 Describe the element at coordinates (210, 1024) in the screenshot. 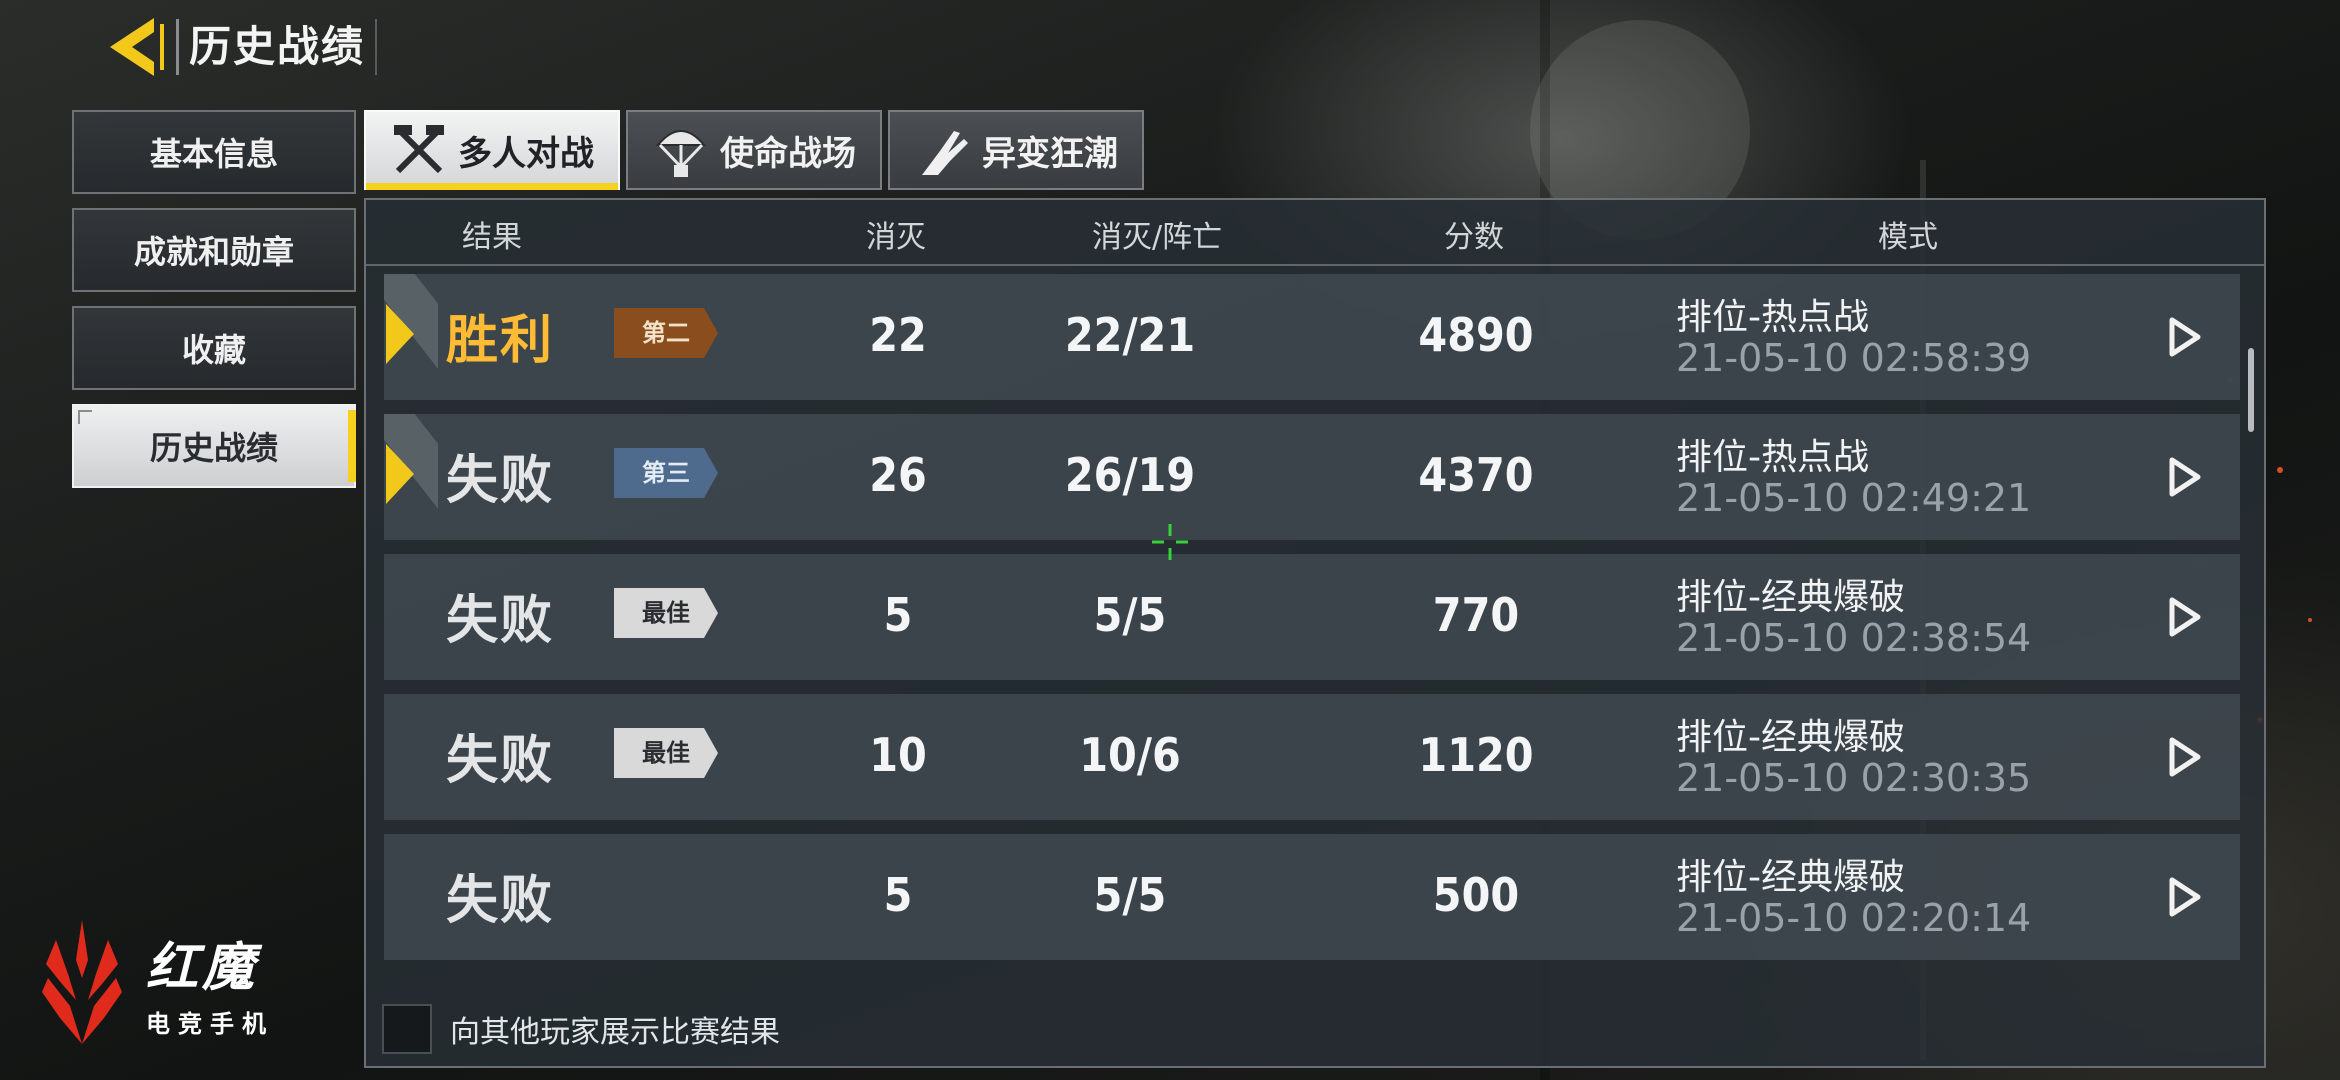

I see `brand-subtitle: 电竞手机` at that location.